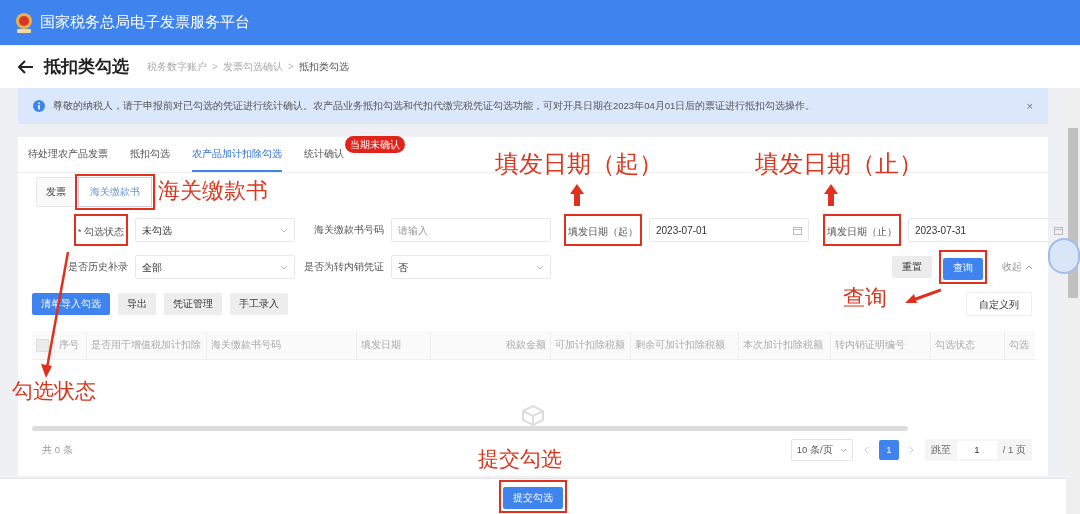 The image size is (1080, 514). What do you see at coordinates (215, 230) in the screenshot?
I see `select-field: 未勾选` at bounding box center [215, 230].